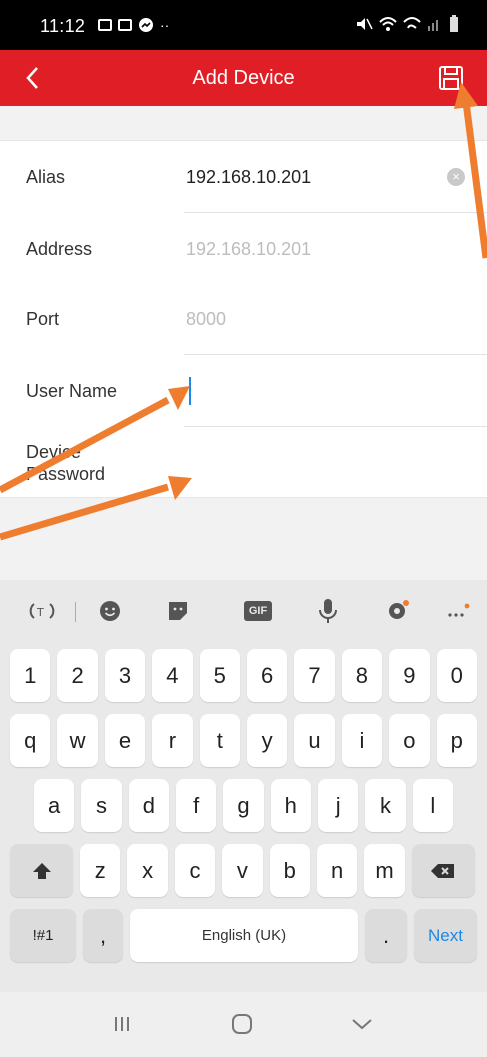  What do you see at coordinates (267, 740) in the screenshot?
I see `key-y: y` at bounding box center [267, 740].